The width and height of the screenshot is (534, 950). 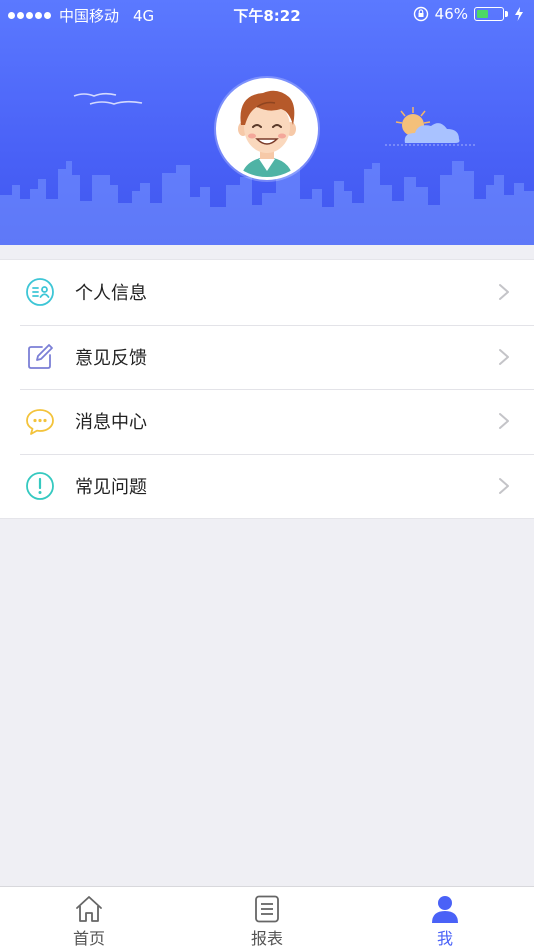 What do you see at coordinates (40, 486) in the screenshot?
I see `exclamation-circle-icon` at bounding box center [40, 486].